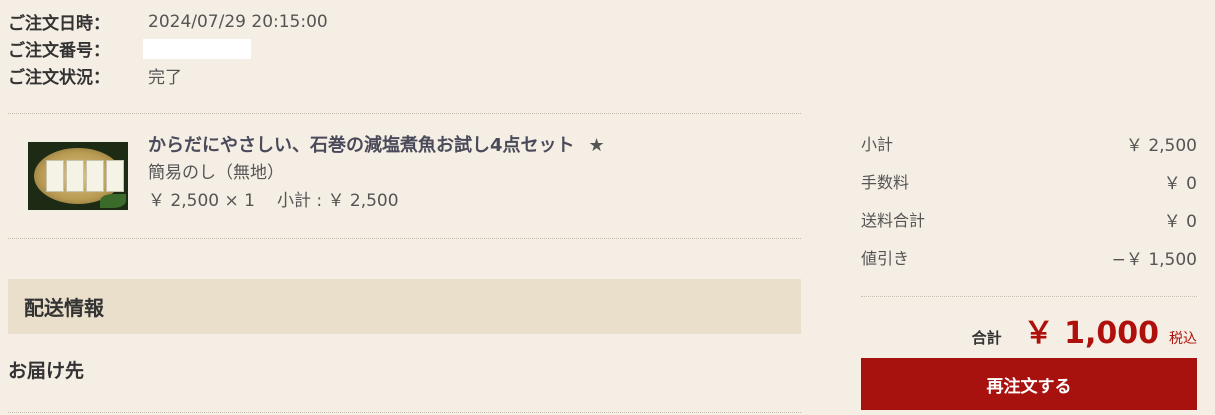  I want to click on order-date-value: 2024/07/29 20:15:00, so click(238, 21).